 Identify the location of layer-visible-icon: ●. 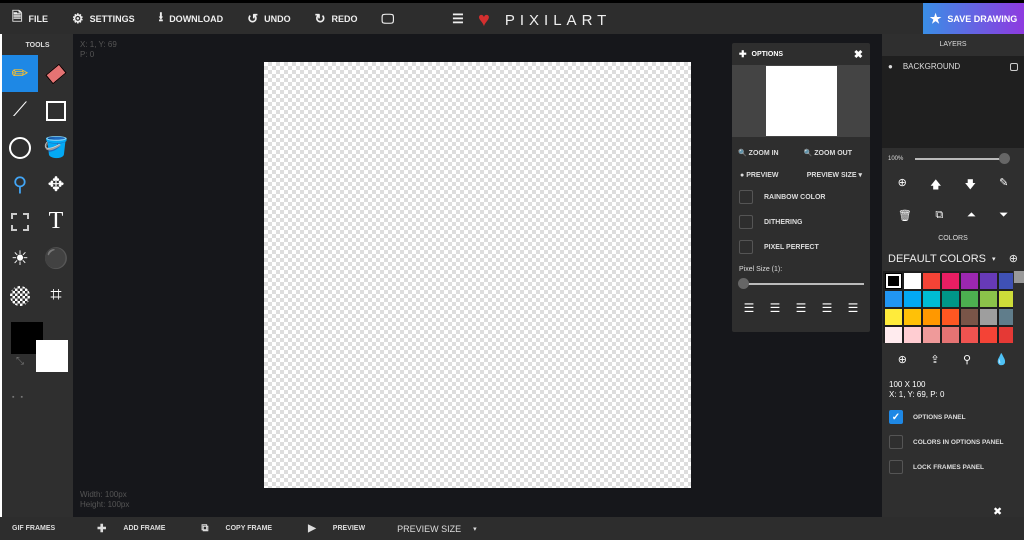
(890, 66).